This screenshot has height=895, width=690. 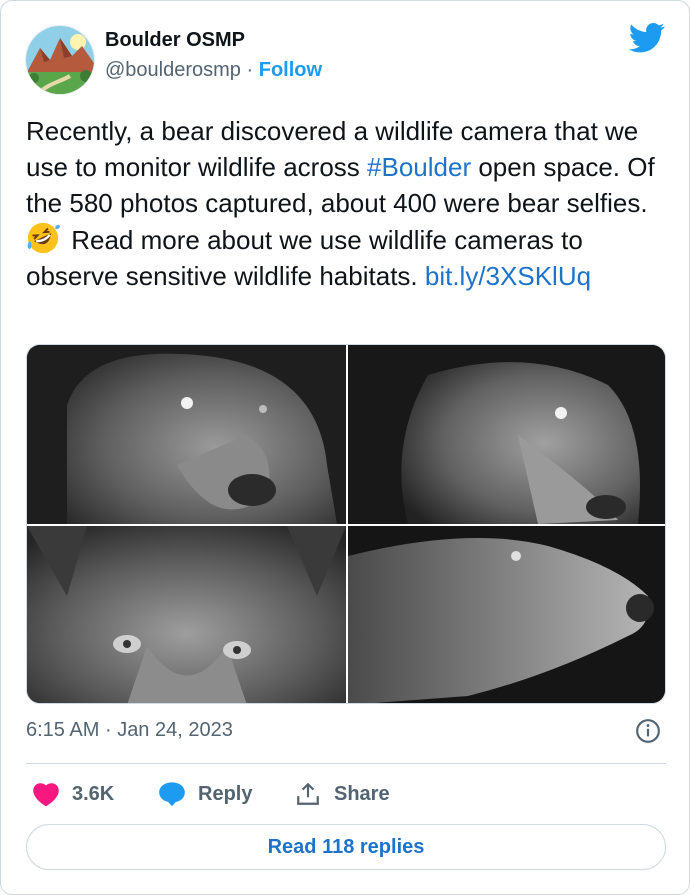 I want to click on hashtag-link: #Boulder, so click(x=419, y=167).